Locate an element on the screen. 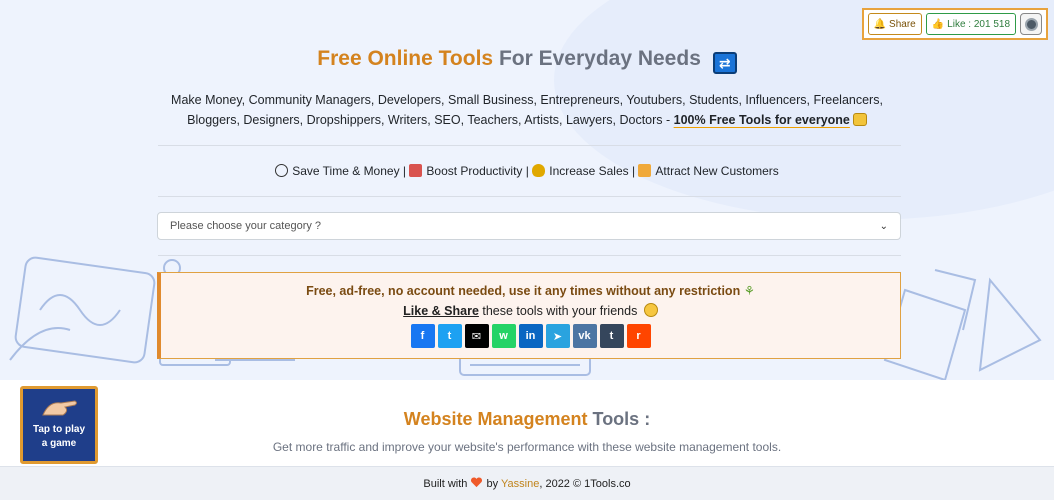 This screenshot has width=1054, height=500. email-share-button: ✉ is located at coordinates (476, 336).